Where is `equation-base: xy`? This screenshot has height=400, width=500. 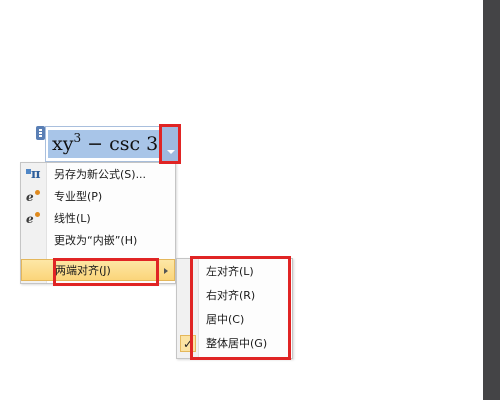
equation-base: xy is located at coordinates (63, 144).